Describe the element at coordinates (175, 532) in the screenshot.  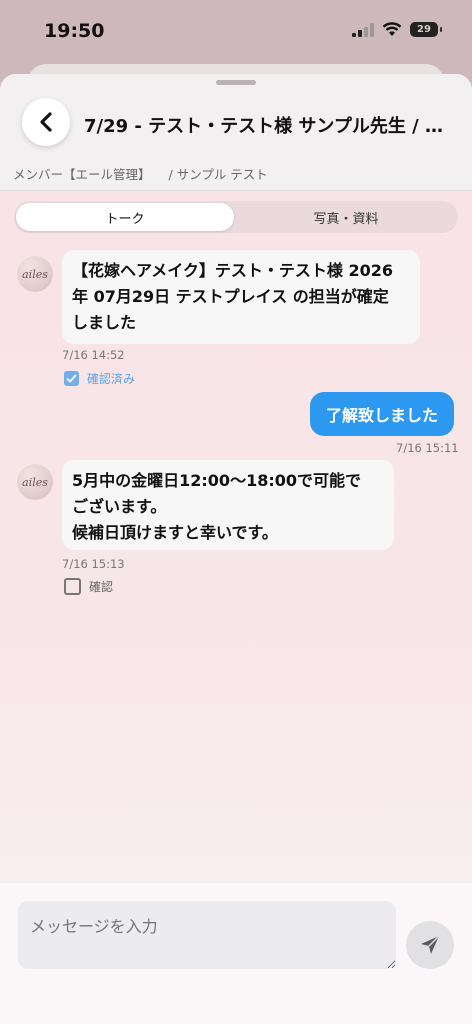
I see `message-line: 候補日頂けますと幸いです。` at that location.